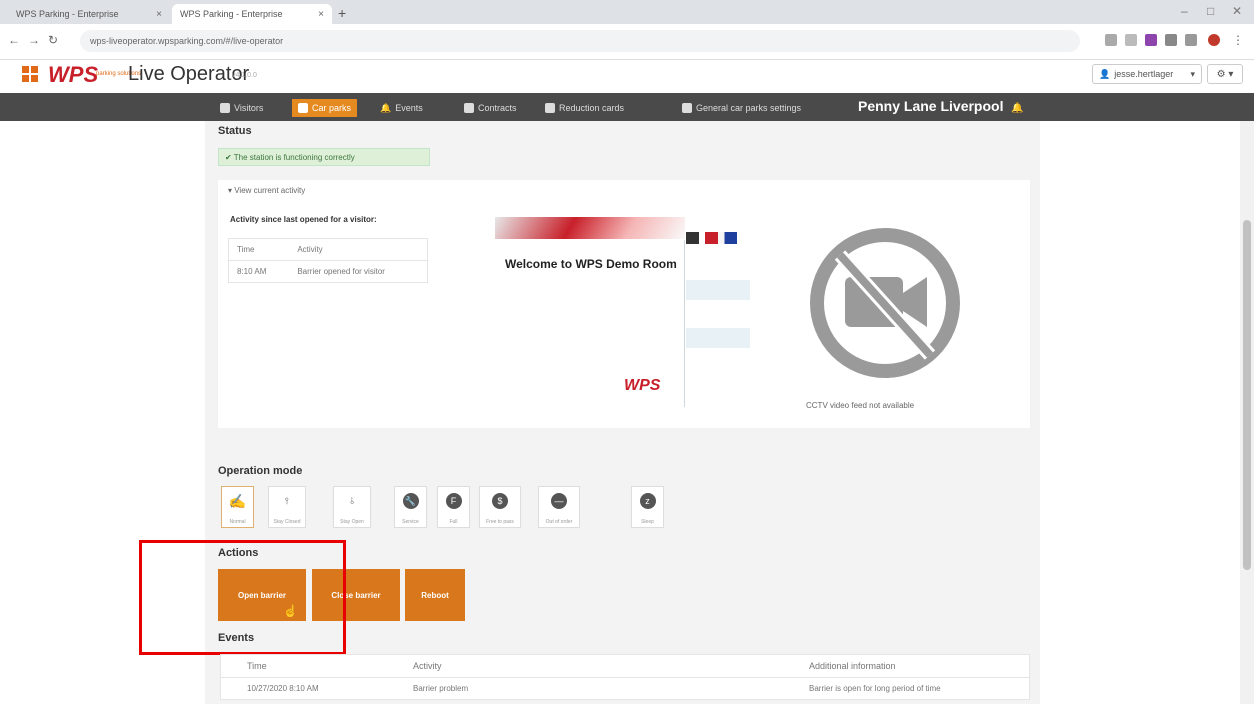 The height and width of the screenshot is (704, 1254). I want to click on nav-label: Events, so click(409, 108).